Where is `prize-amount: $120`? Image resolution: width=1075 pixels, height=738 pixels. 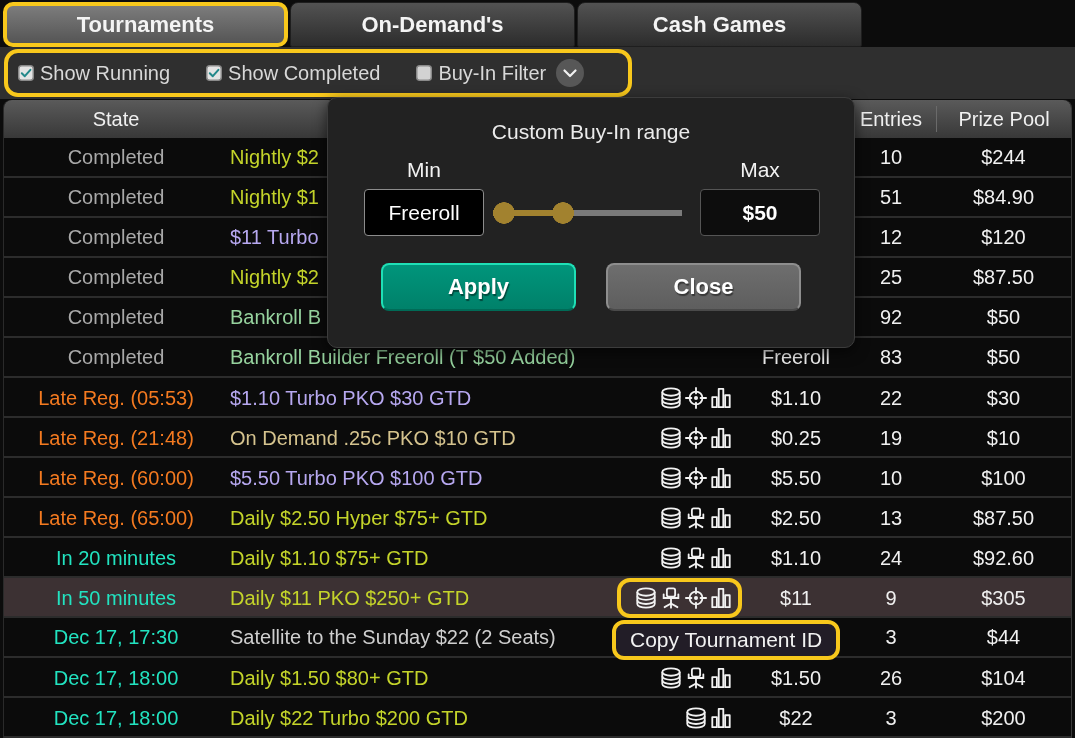
prize-amount: $120 is located at coordinates (1003, 237).